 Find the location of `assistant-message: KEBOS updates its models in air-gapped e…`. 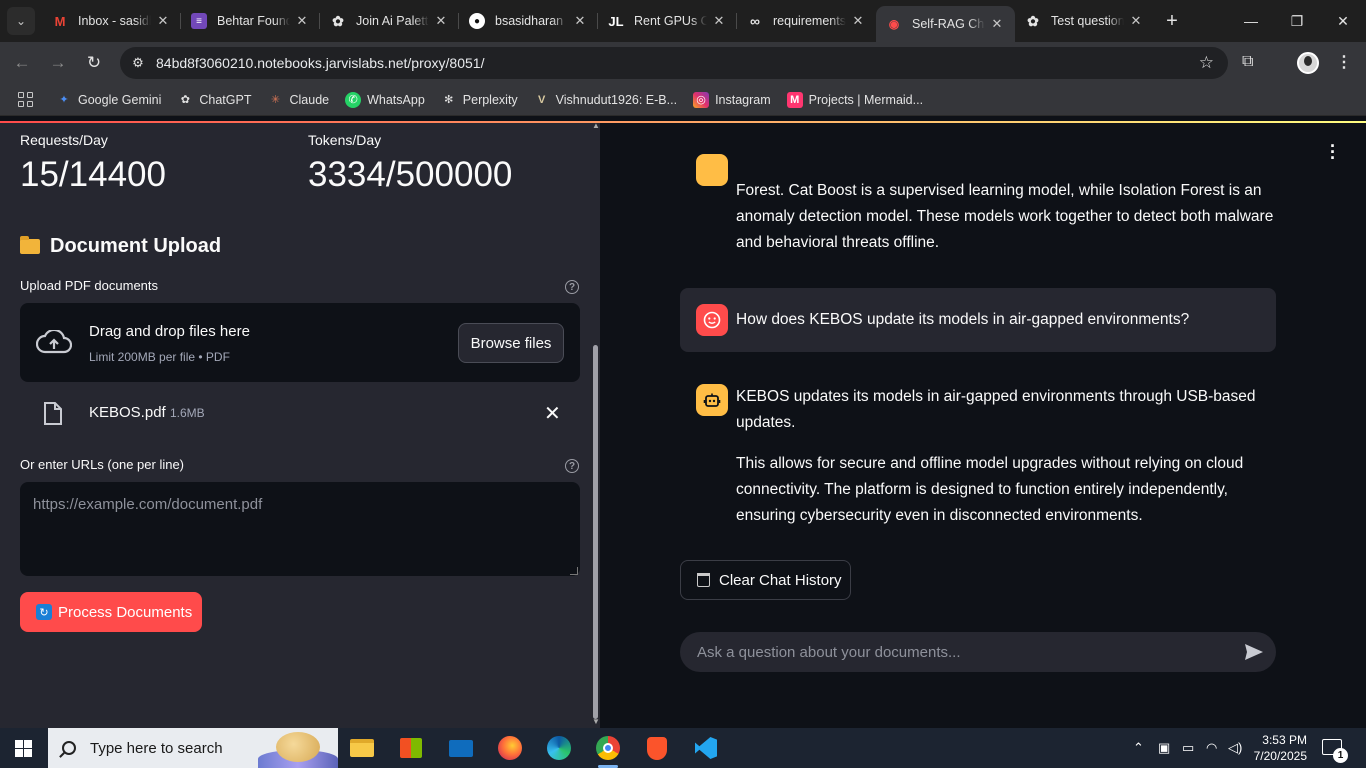

assistant-message: KEBOS updates its models in air-gapped e… is located at coordinates (996, 409).